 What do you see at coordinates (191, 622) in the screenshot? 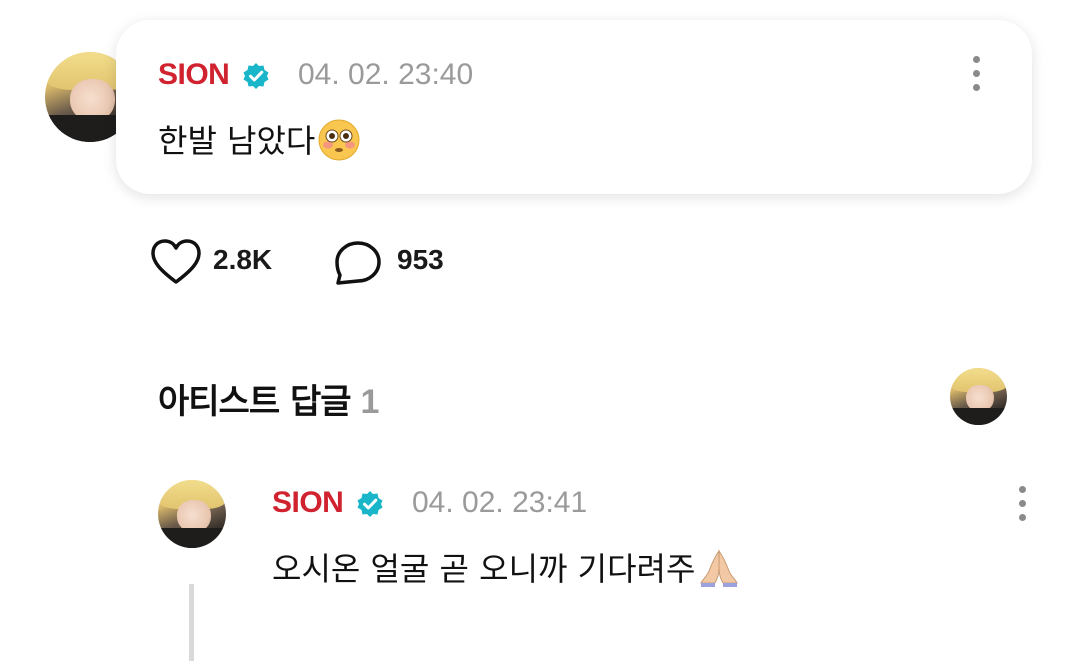
I see `thread-line` at bounding box center [191, 622].